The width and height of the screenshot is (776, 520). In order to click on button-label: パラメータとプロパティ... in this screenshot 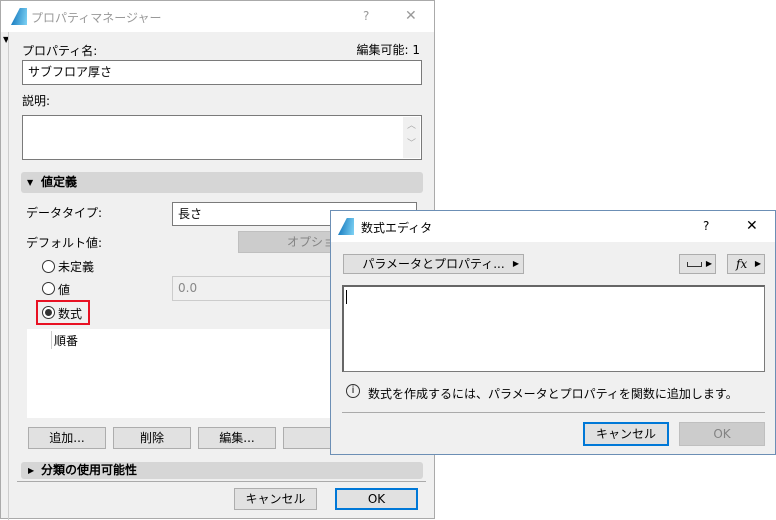, I will do `click(433, 264)`.